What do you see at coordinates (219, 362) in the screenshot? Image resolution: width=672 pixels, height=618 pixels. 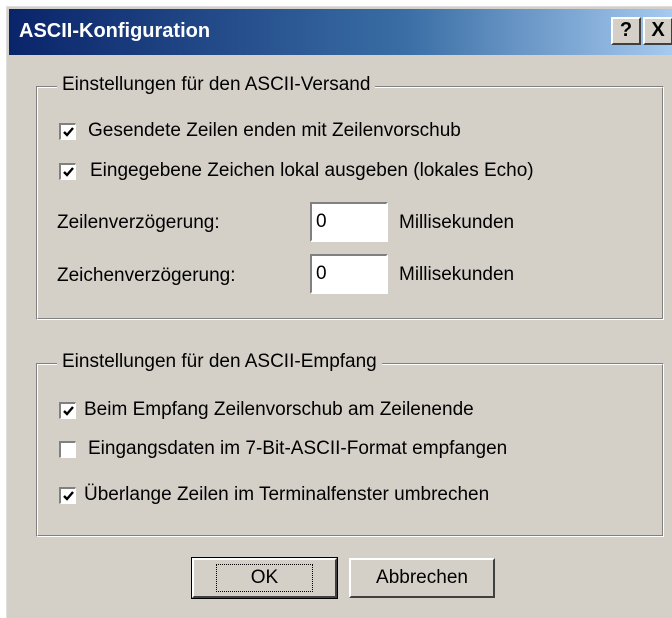 I see `receive-settings-title: Einstellungen für den ASCII-Empfang` at bounding box center [219, 362].